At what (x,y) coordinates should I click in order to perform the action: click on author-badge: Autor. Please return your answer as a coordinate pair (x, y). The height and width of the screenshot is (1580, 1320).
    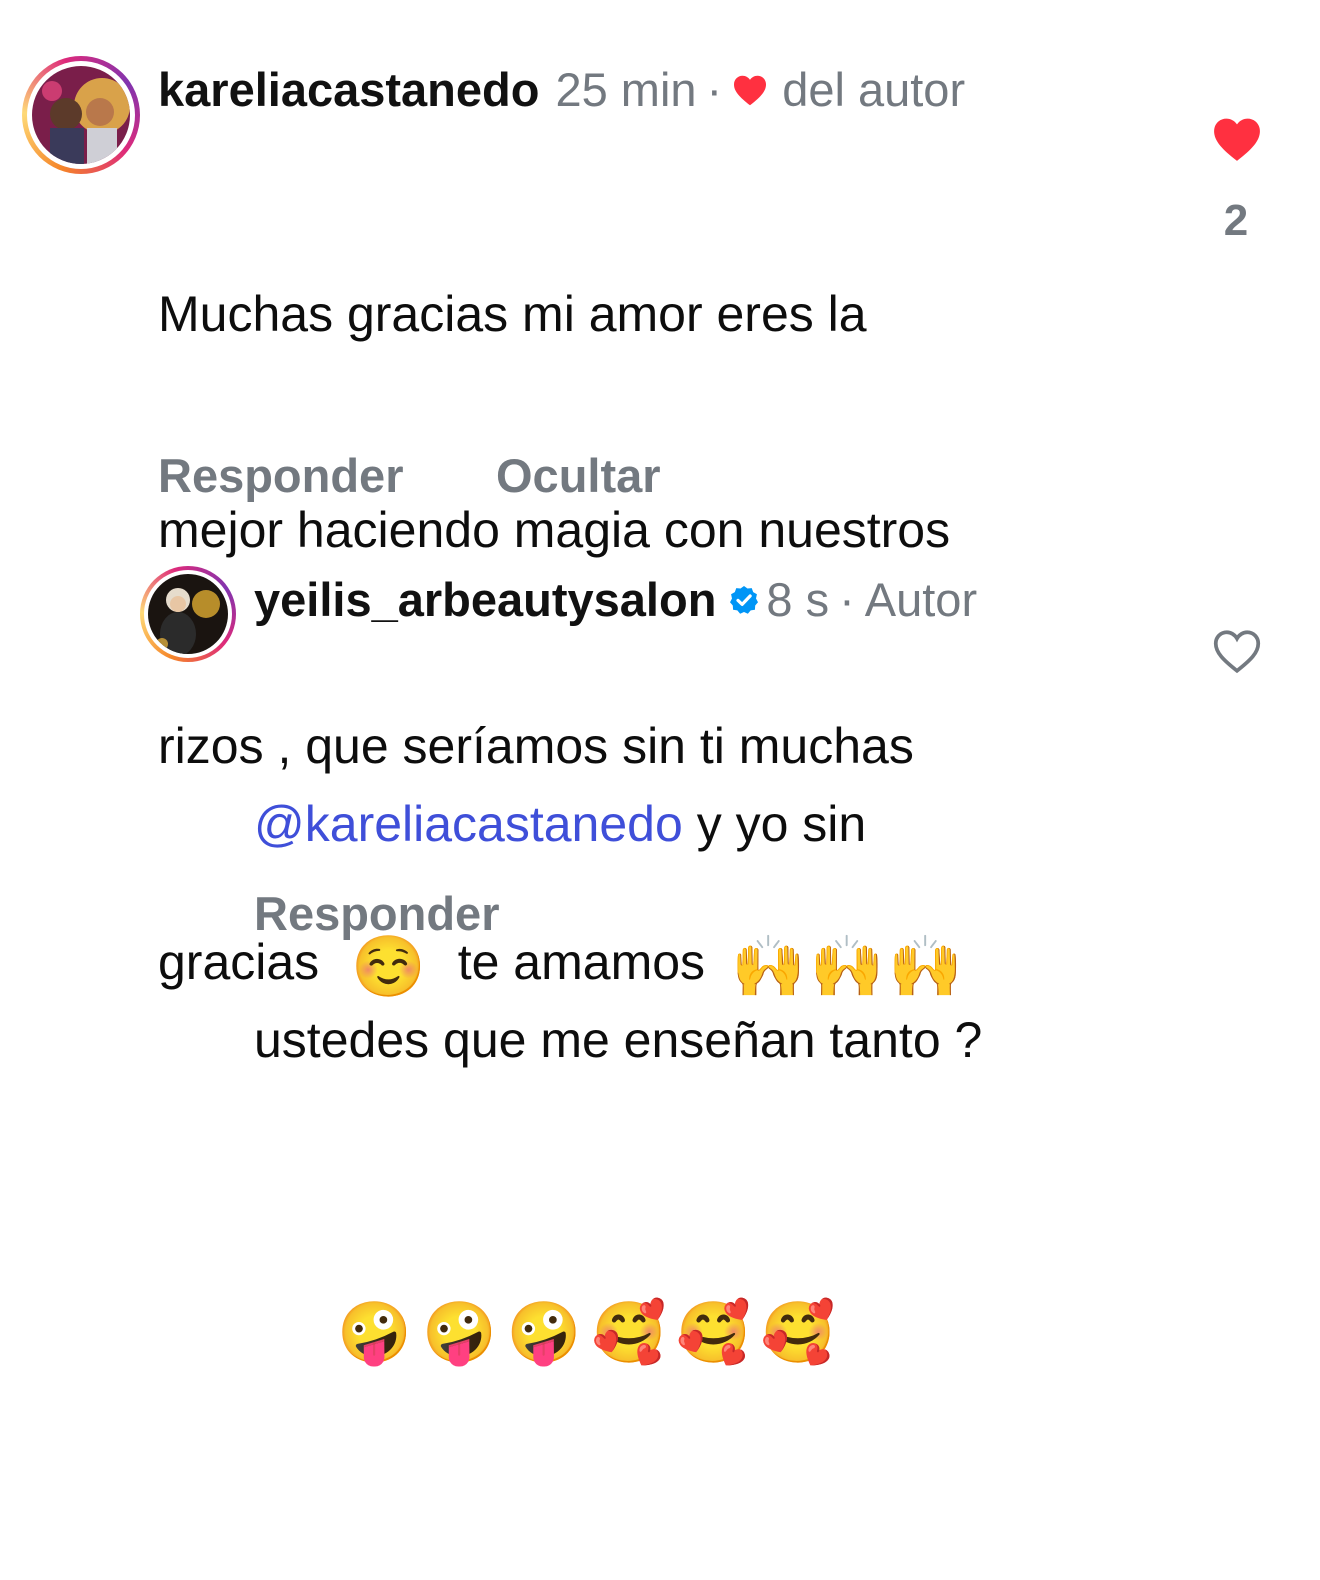
    Looking at the image, I should click on (921, 599).